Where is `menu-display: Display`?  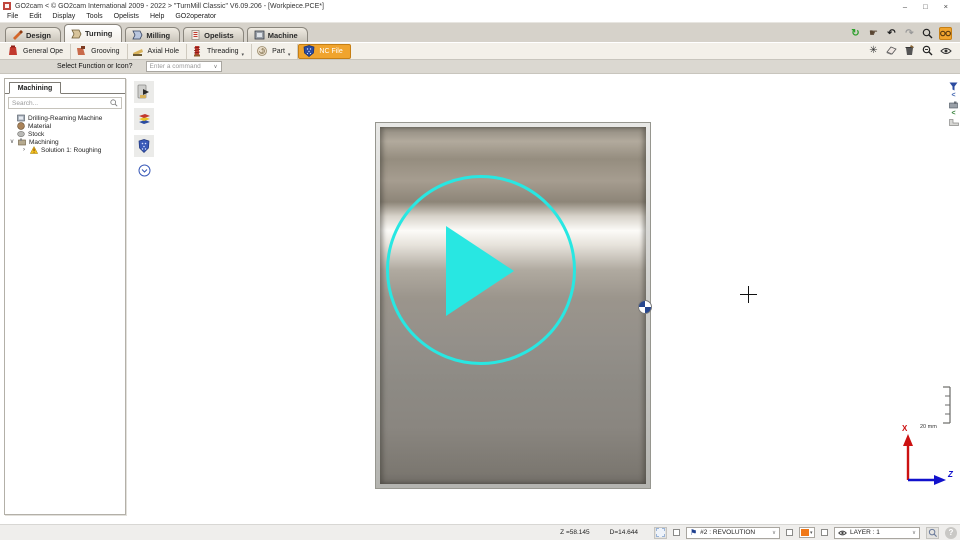
menu-display: Display is located at coordinates (63, 16).